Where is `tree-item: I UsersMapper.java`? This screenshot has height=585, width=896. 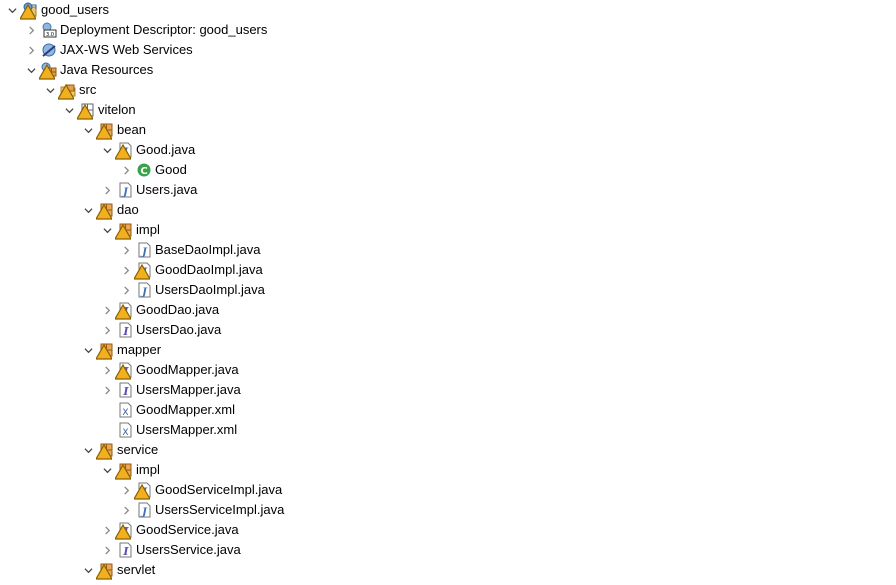
tree-item: I UsersMapper.java is located at coordinates (169, 390).